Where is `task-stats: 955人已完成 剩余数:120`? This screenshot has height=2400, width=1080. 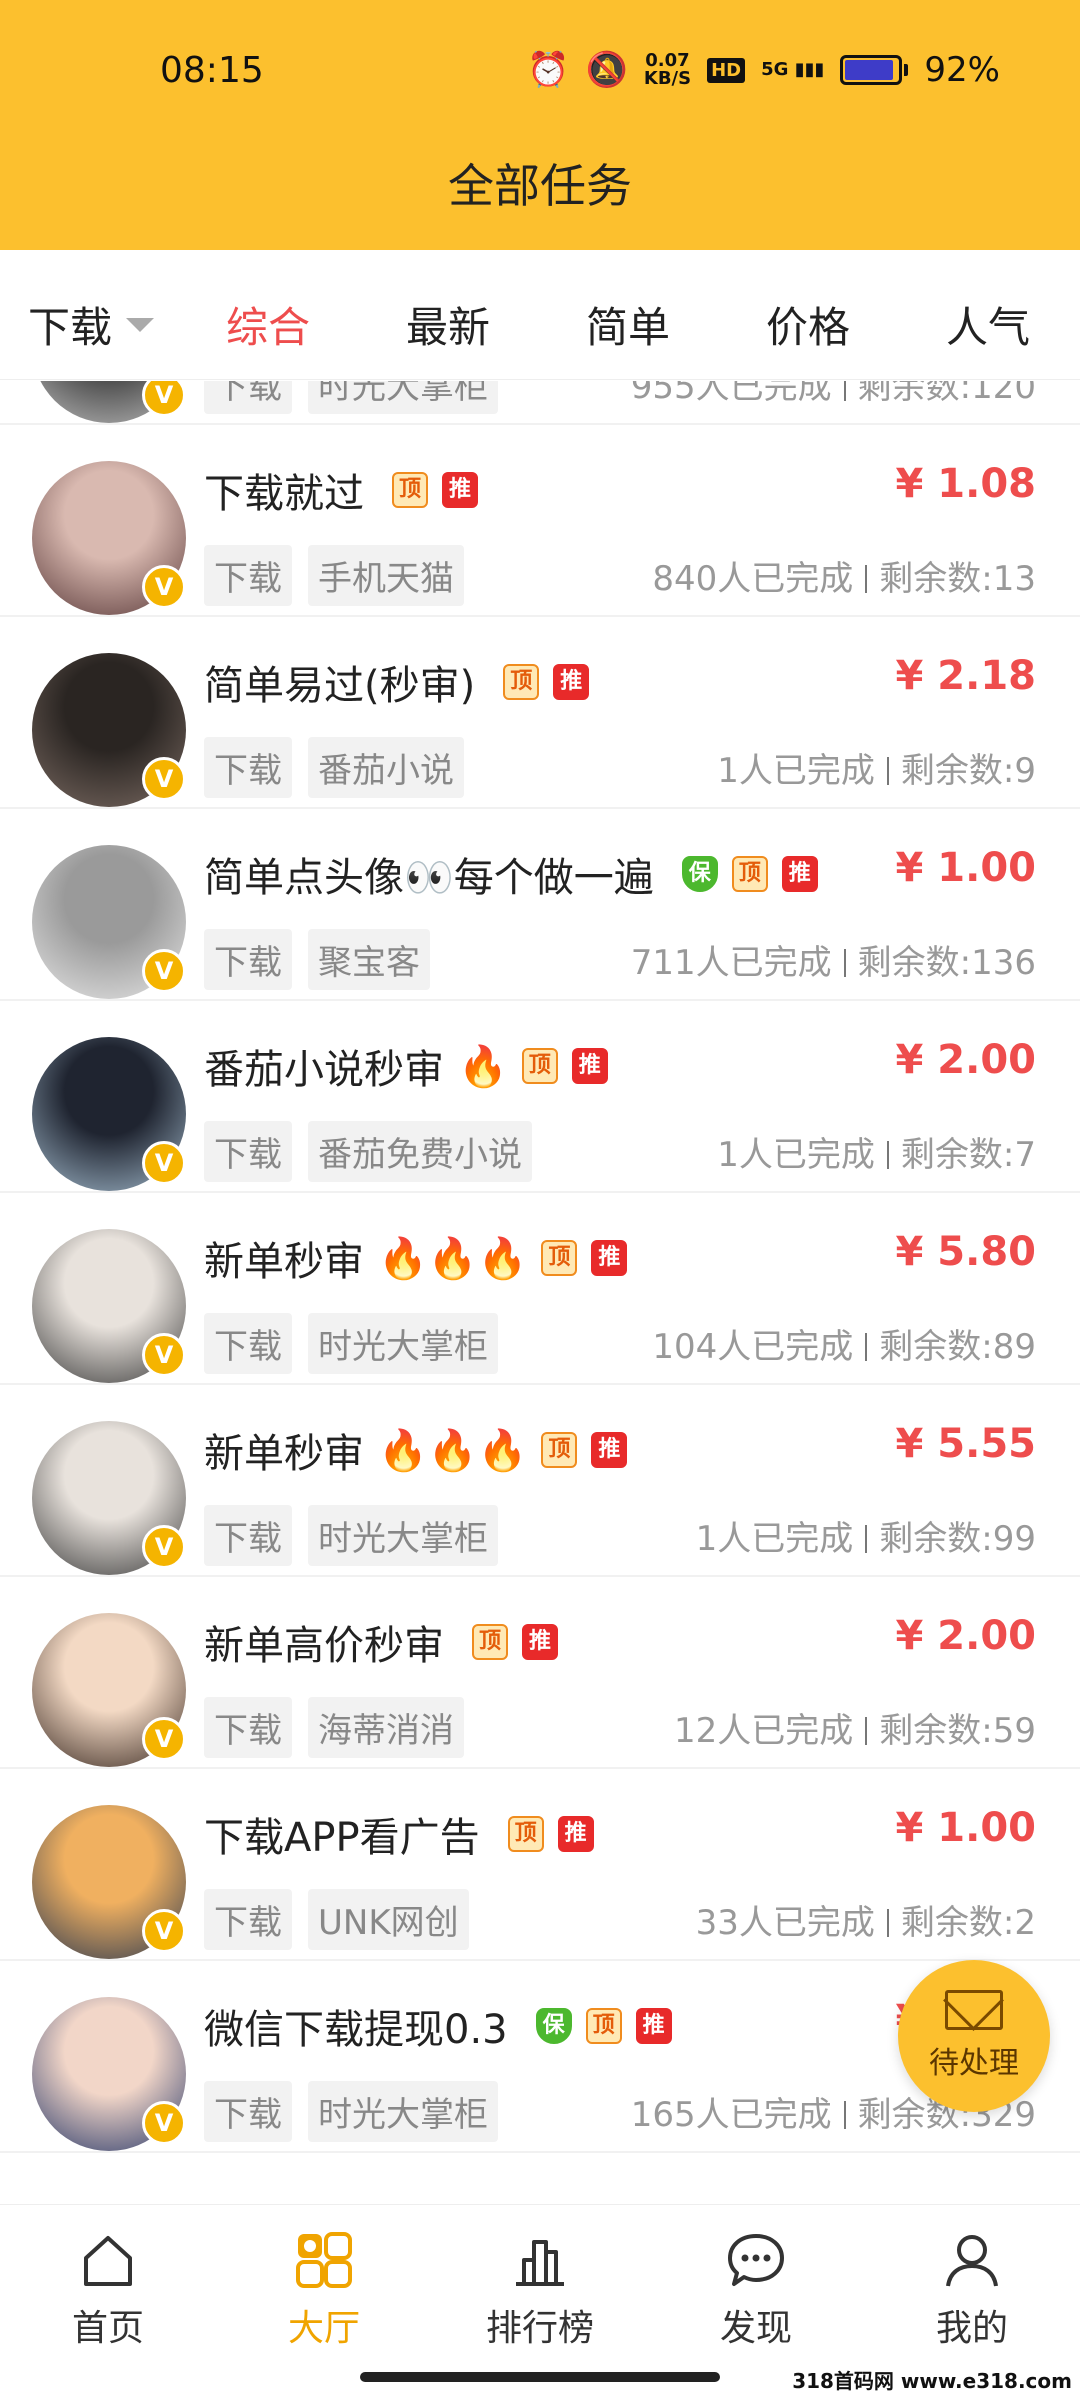
task-stats: 955人已完成 剩余数:120 is located at coordinates (833, 394).